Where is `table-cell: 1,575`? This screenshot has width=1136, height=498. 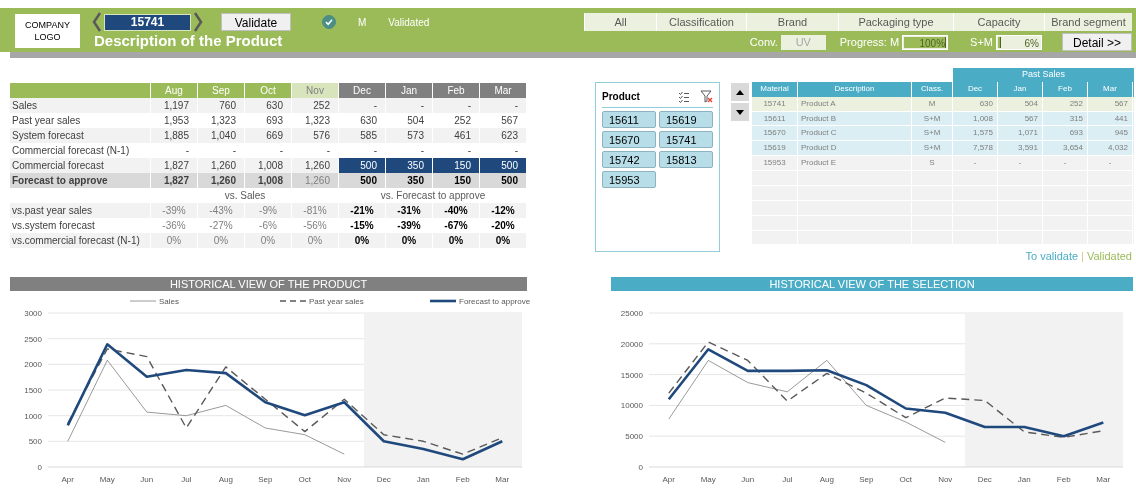
table-cell: 1,575 is located at coordinates (975, 133).